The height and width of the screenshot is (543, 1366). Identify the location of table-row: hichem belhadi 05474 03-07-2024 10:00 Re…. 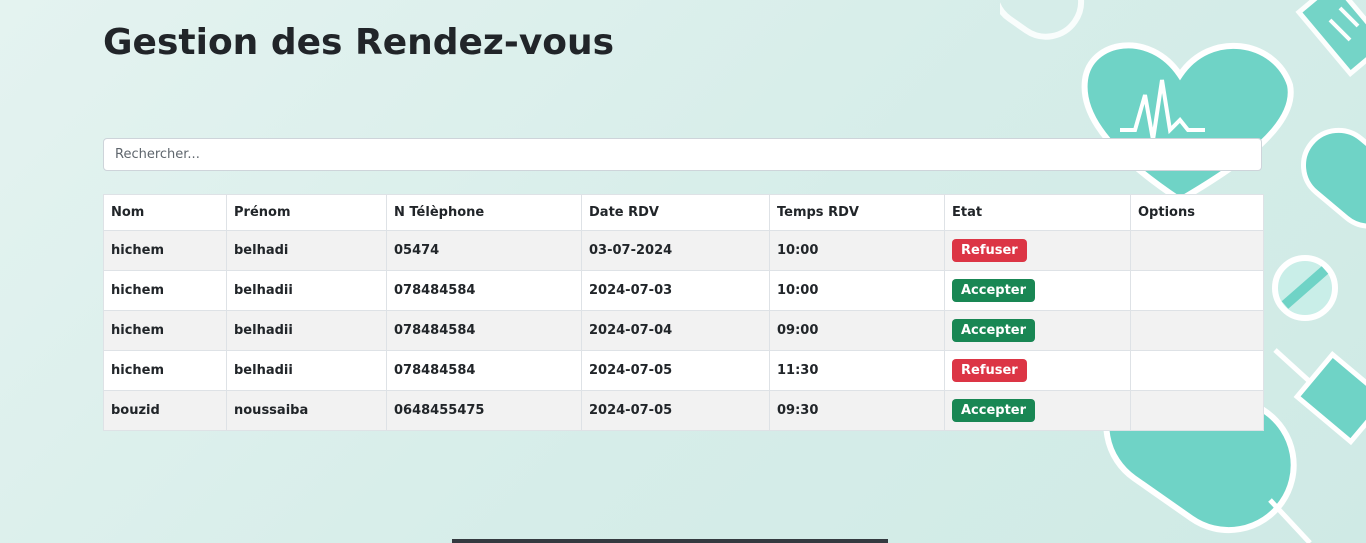
(683, 250).